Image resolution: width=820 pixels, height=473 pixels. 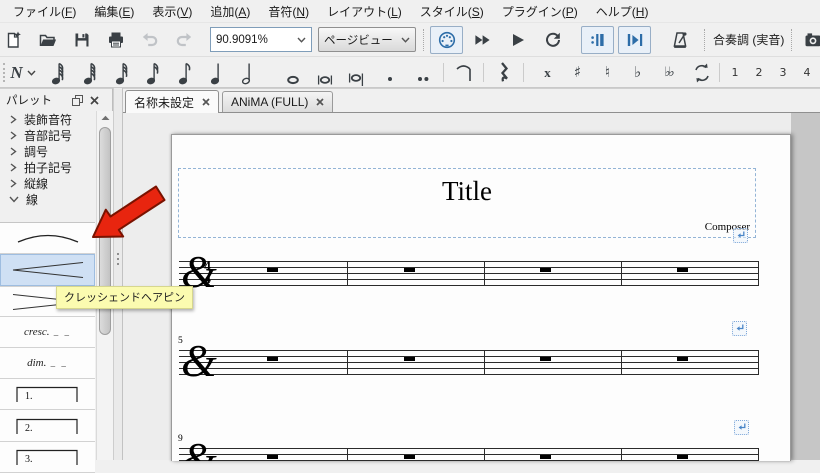 I want to click on flip-direction-button, so click(x=701, y=72).